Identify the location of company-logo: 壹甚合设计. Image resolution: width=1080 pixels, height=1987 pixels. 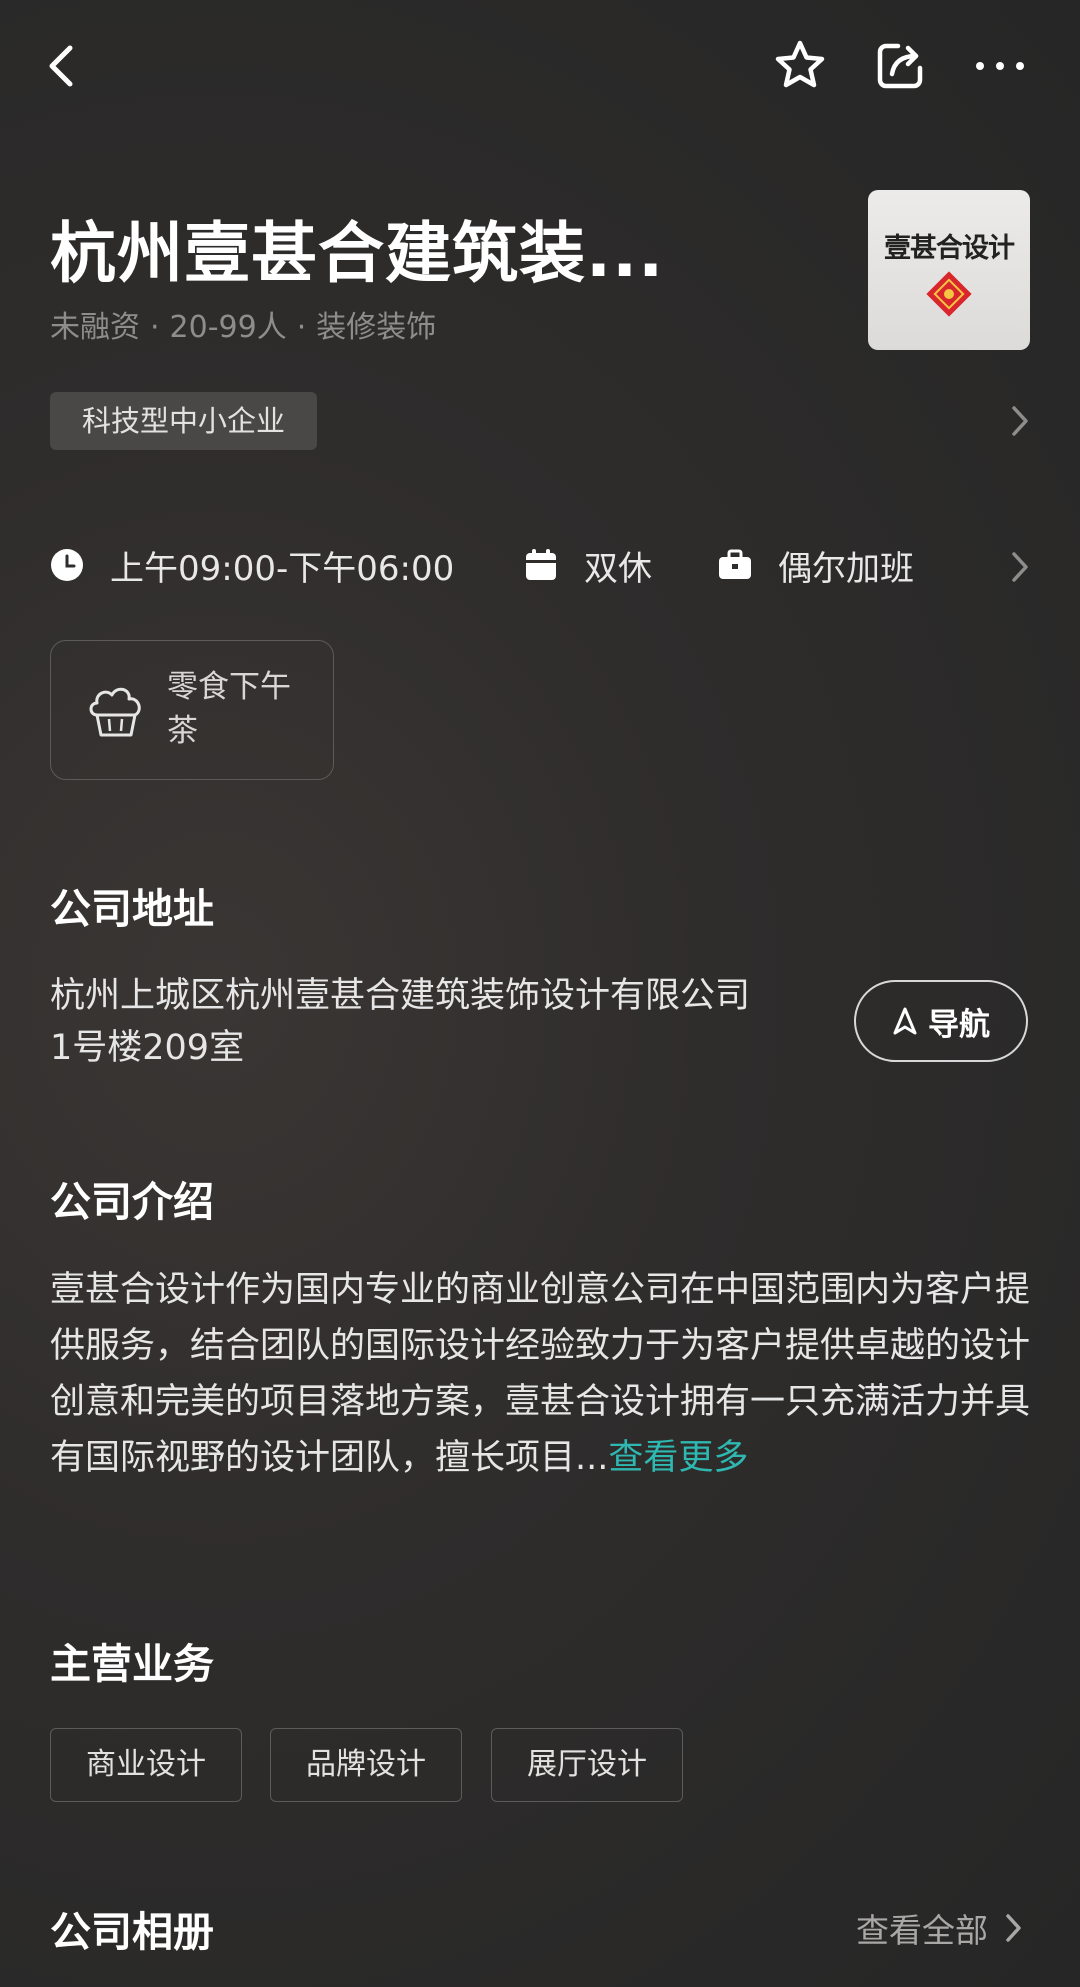
(949, 270).